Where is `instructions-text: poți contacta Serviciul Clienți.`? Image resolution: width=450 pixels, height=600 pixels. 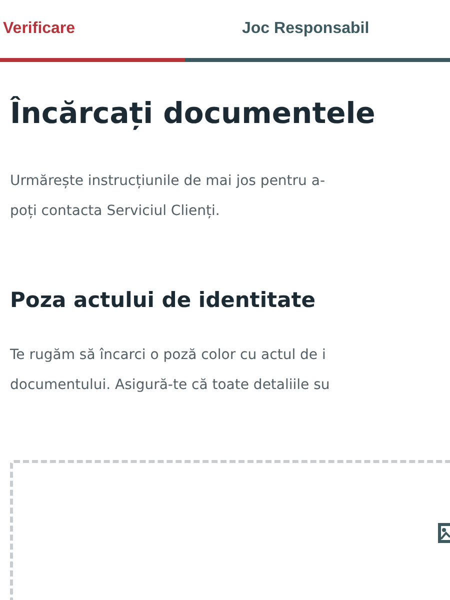
instructions-text: poți contacta Serviciul Clienți. is located at coordinates (115, 211).